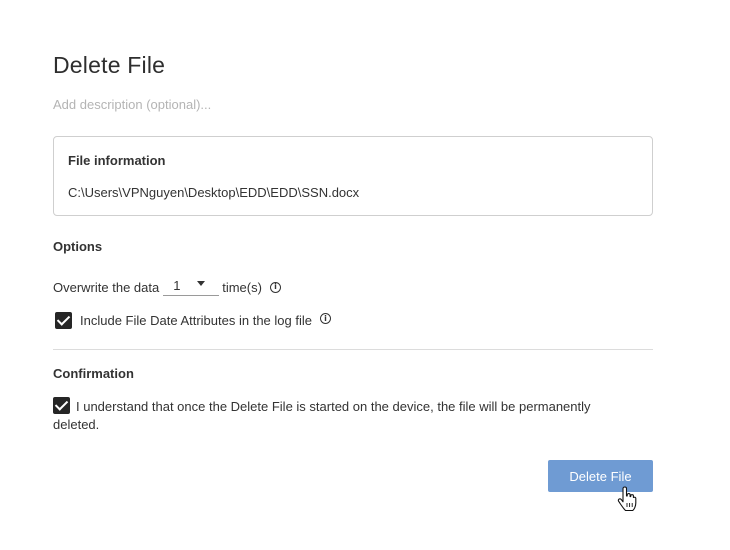 The width and height of the screenshot is (730, 550). Describe the element at coordinates (63, 320) in the screenshot. I see `include-attributes-checkbox` at that location.